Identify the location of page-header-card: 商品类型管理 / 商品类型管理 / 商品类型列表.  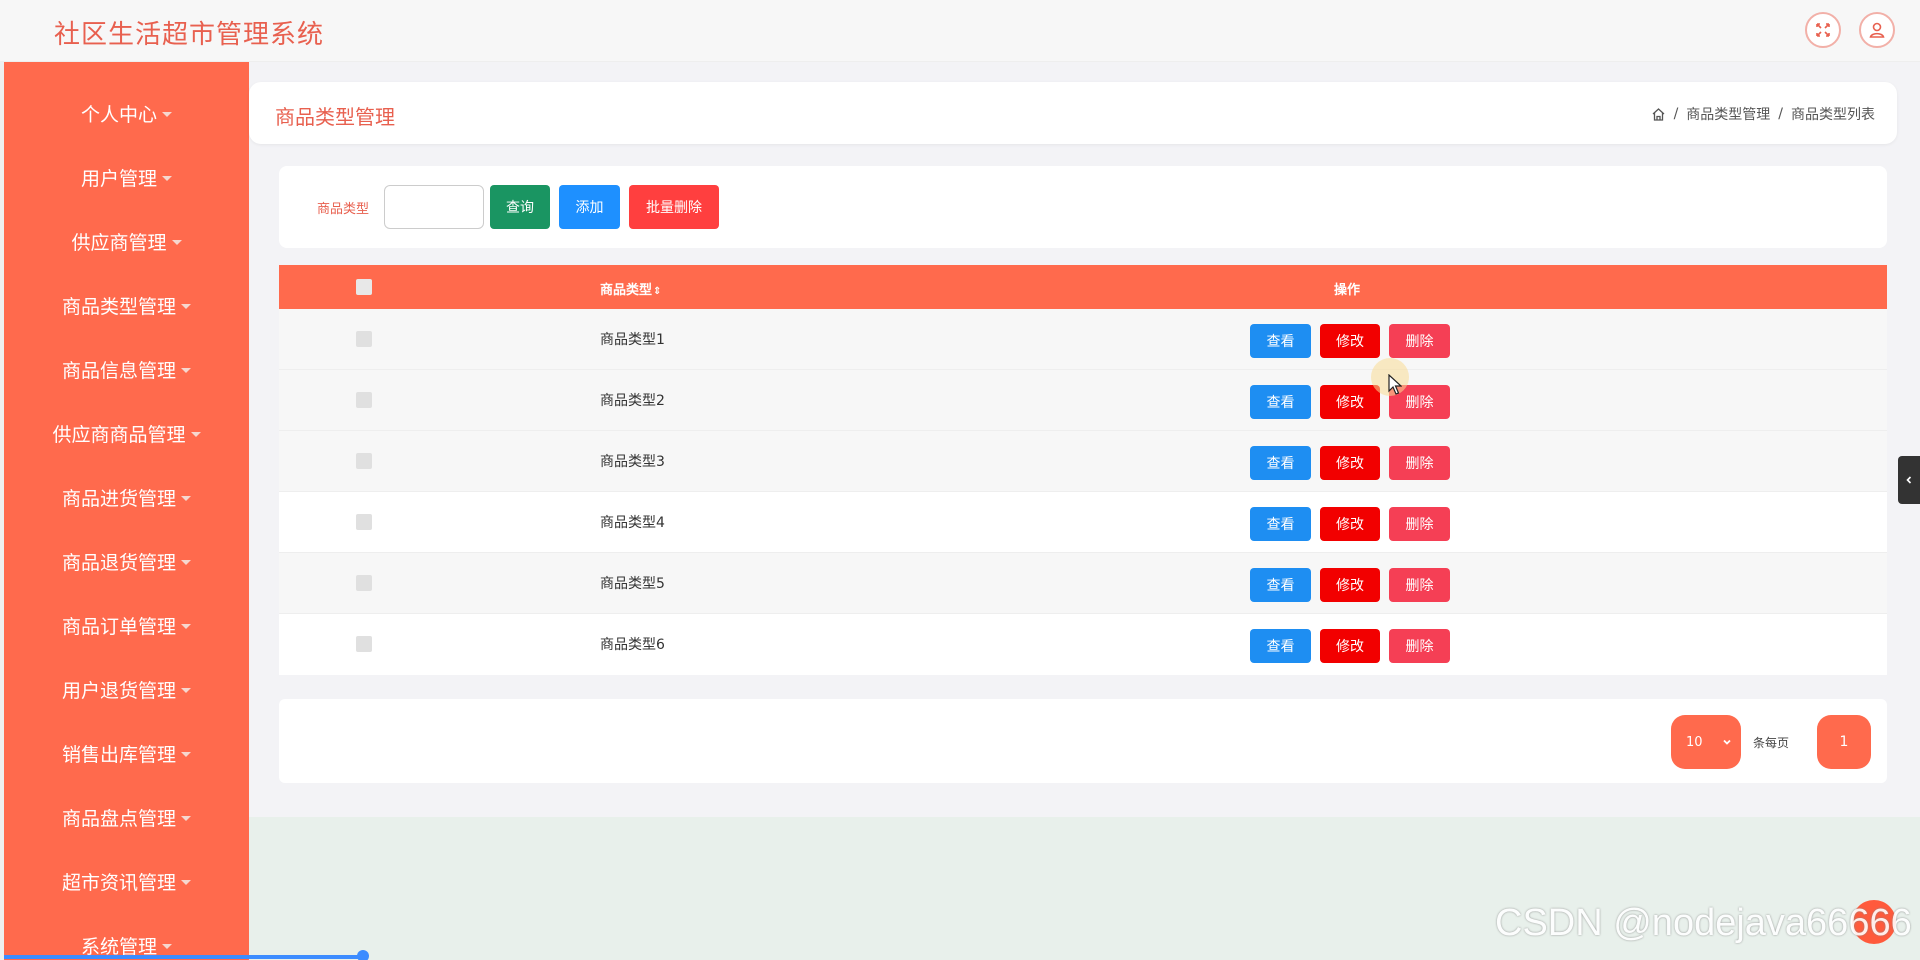
(1073, 113).